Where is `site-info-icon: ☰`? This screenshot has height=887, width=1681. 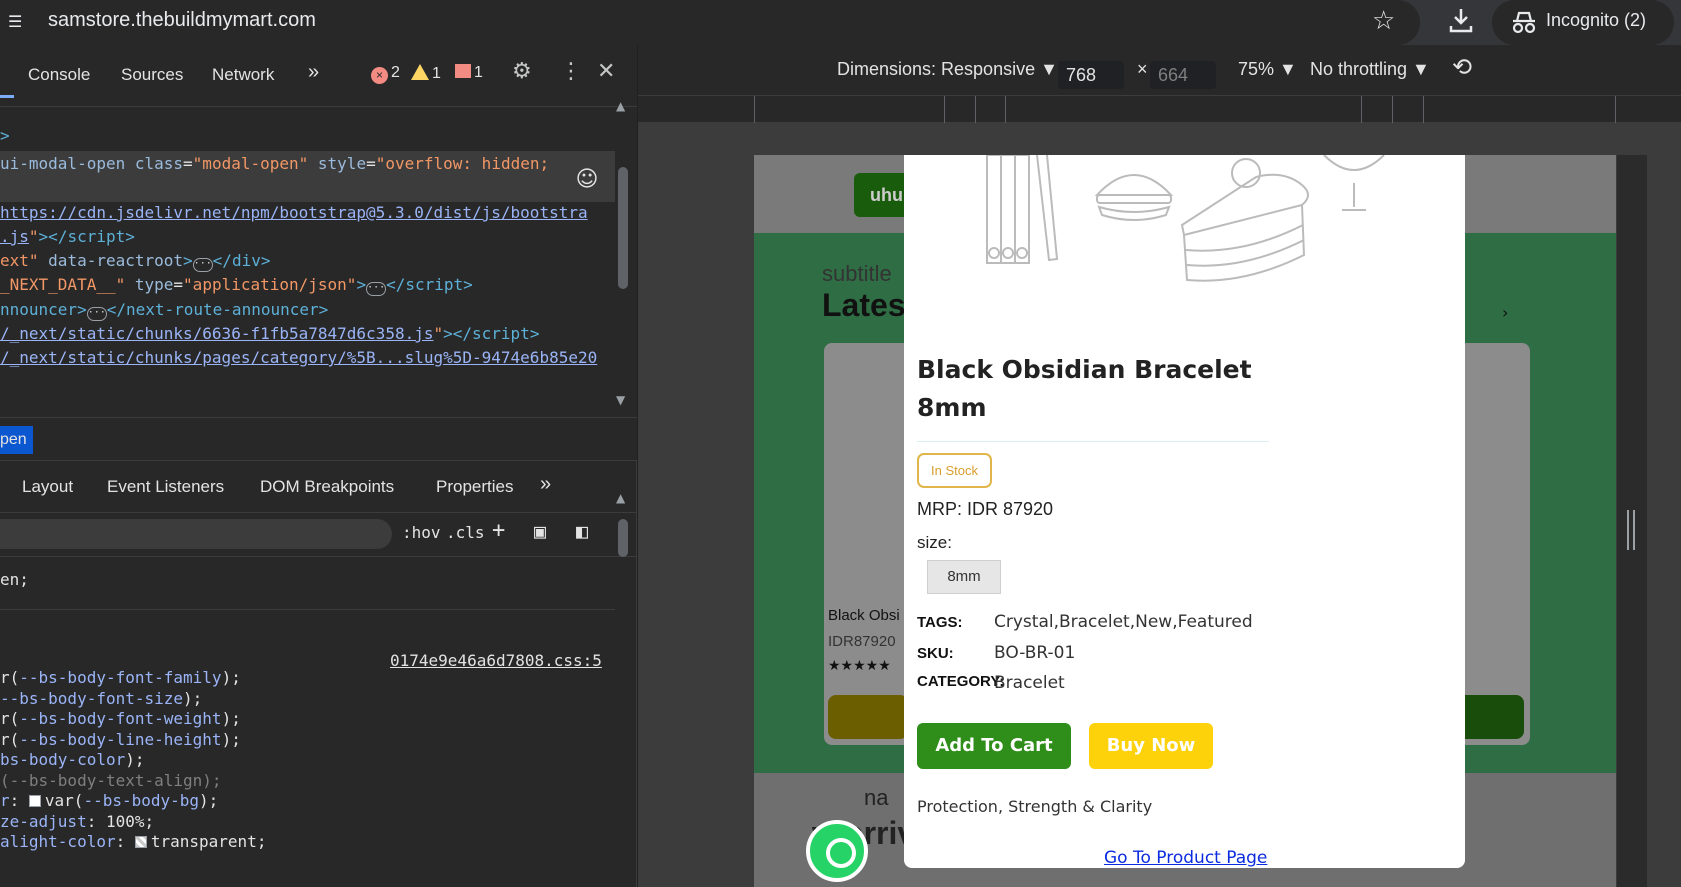 site-info-icon: ☰ is located at coordinates (19, 22).